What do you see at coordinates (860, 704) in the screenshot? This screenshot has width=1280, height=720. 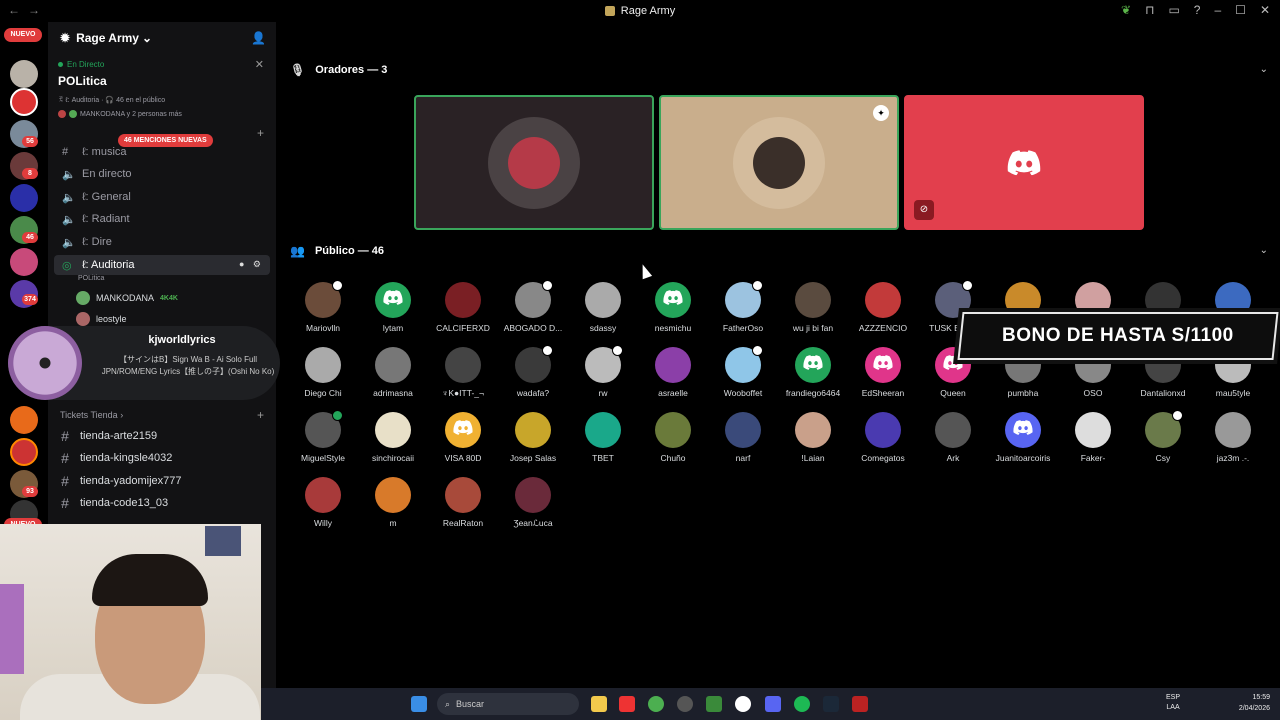 I see `dota-icon` at bounding box center [860, 704].